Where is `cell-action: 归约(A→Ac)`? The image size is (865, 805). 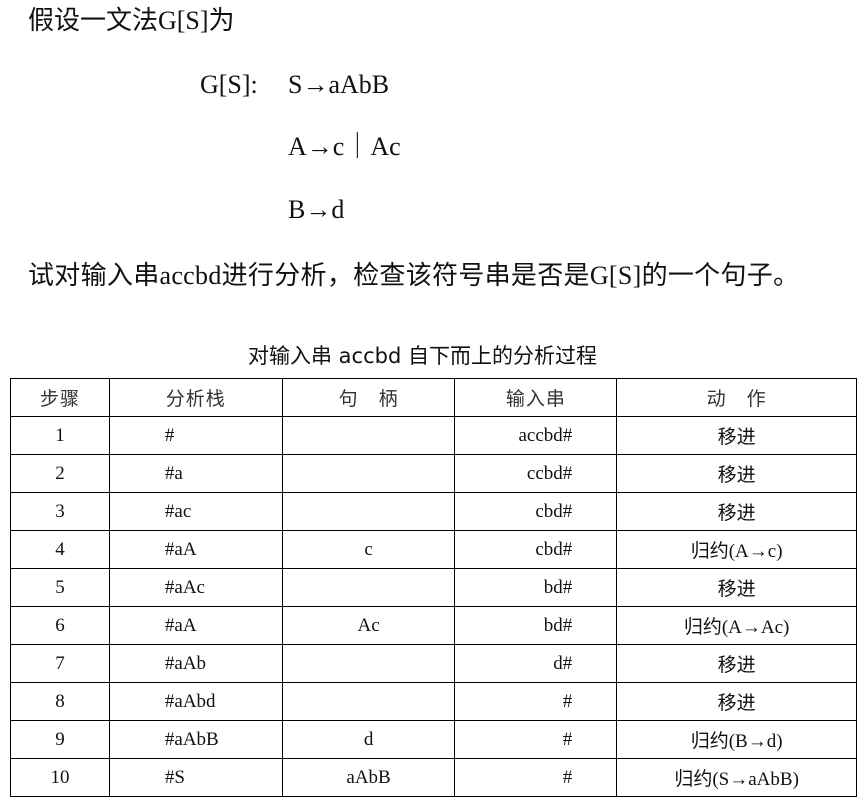
cell-action: 归约(A→Ac) is located at coordinates (736, 625).